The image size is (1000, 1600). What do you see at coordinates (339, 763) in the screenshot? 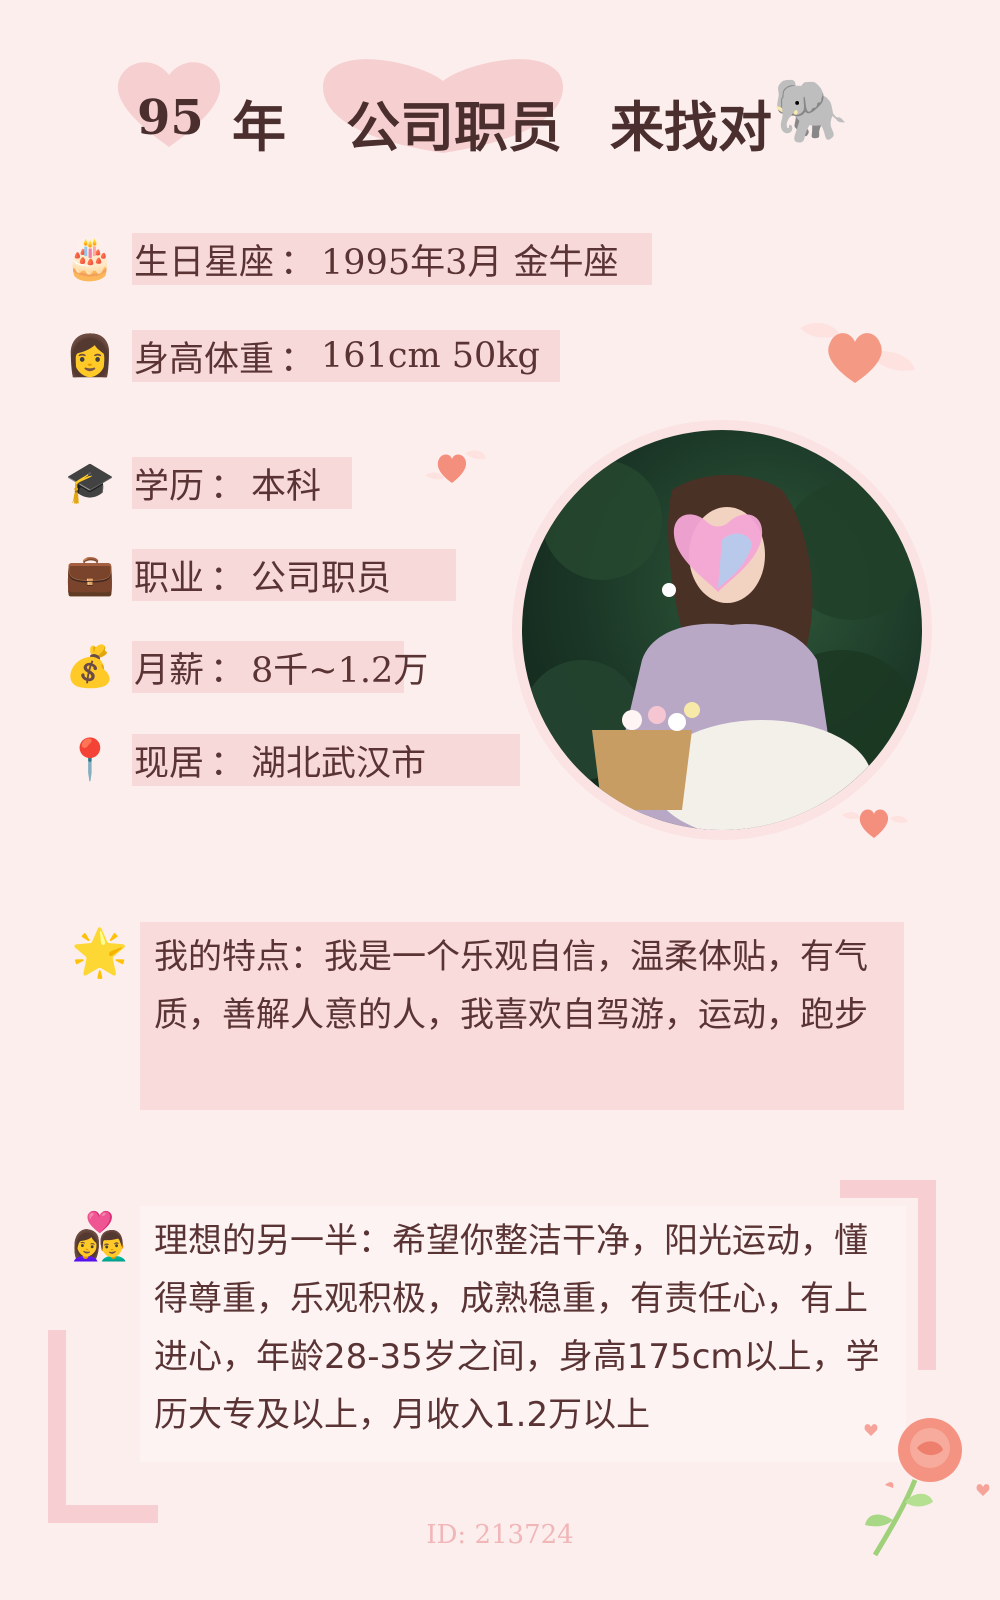
I see `info-value: 湖北武汉市` at bounding box center [339, 763].